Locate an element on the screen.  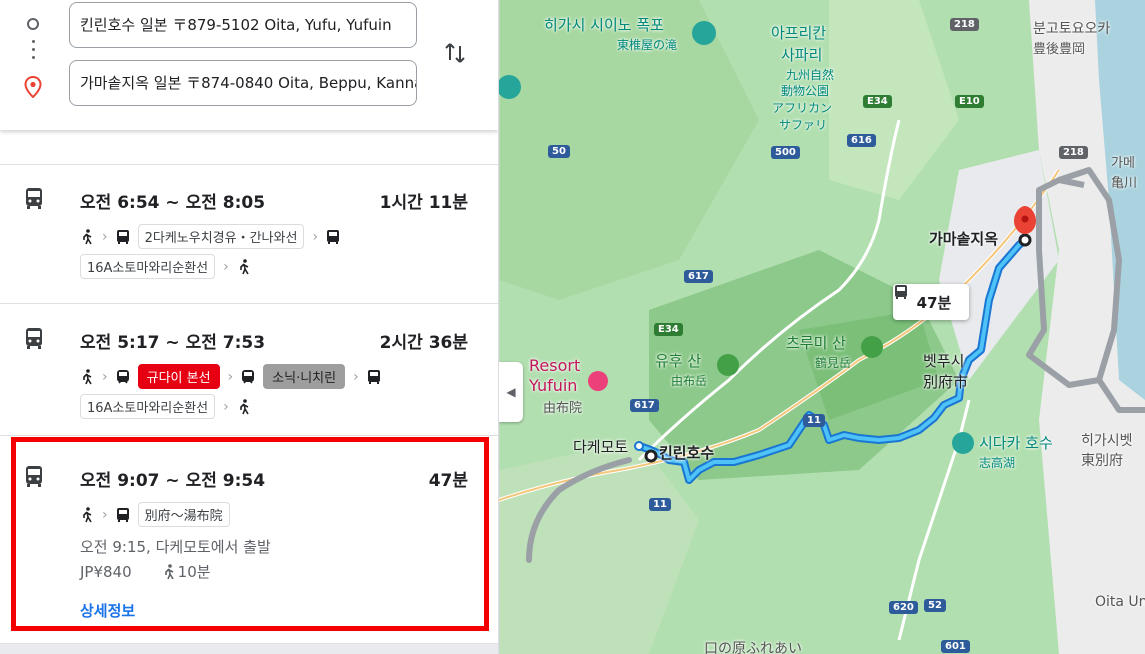
map-label-beppu: 벳푸시 is located at coordinates (943, 360).